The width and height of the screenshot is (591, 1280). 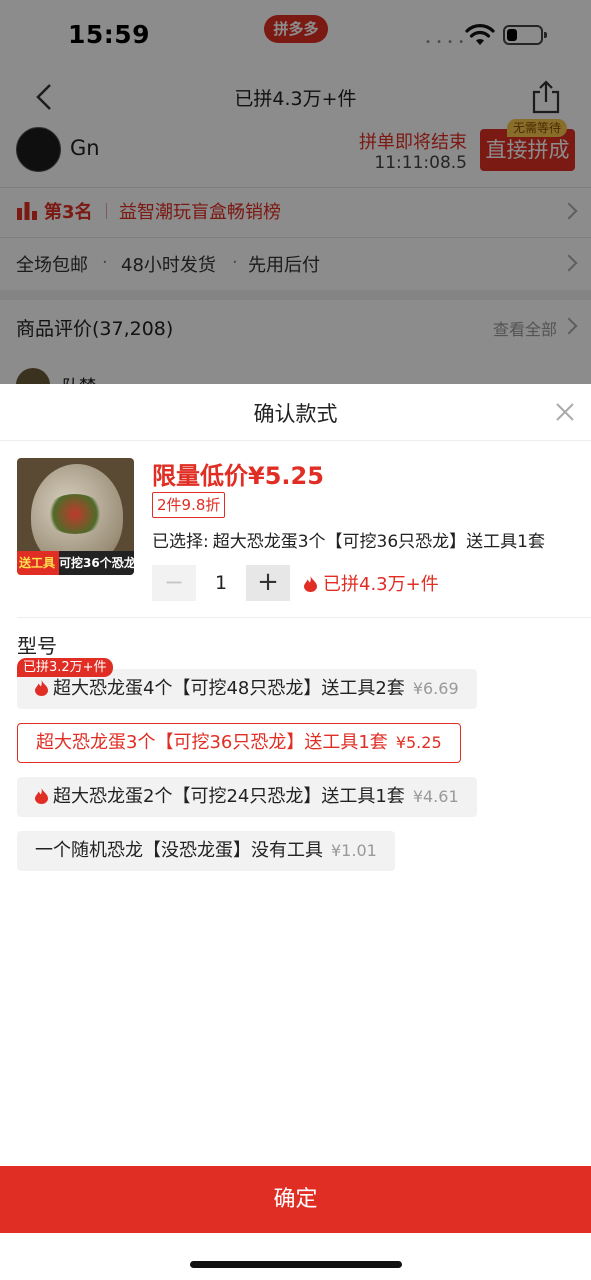 I want to click on option-label: 超大恐龙蛋3个【可挖36只恐龙】送工具1套, so click(x=212, y=742).